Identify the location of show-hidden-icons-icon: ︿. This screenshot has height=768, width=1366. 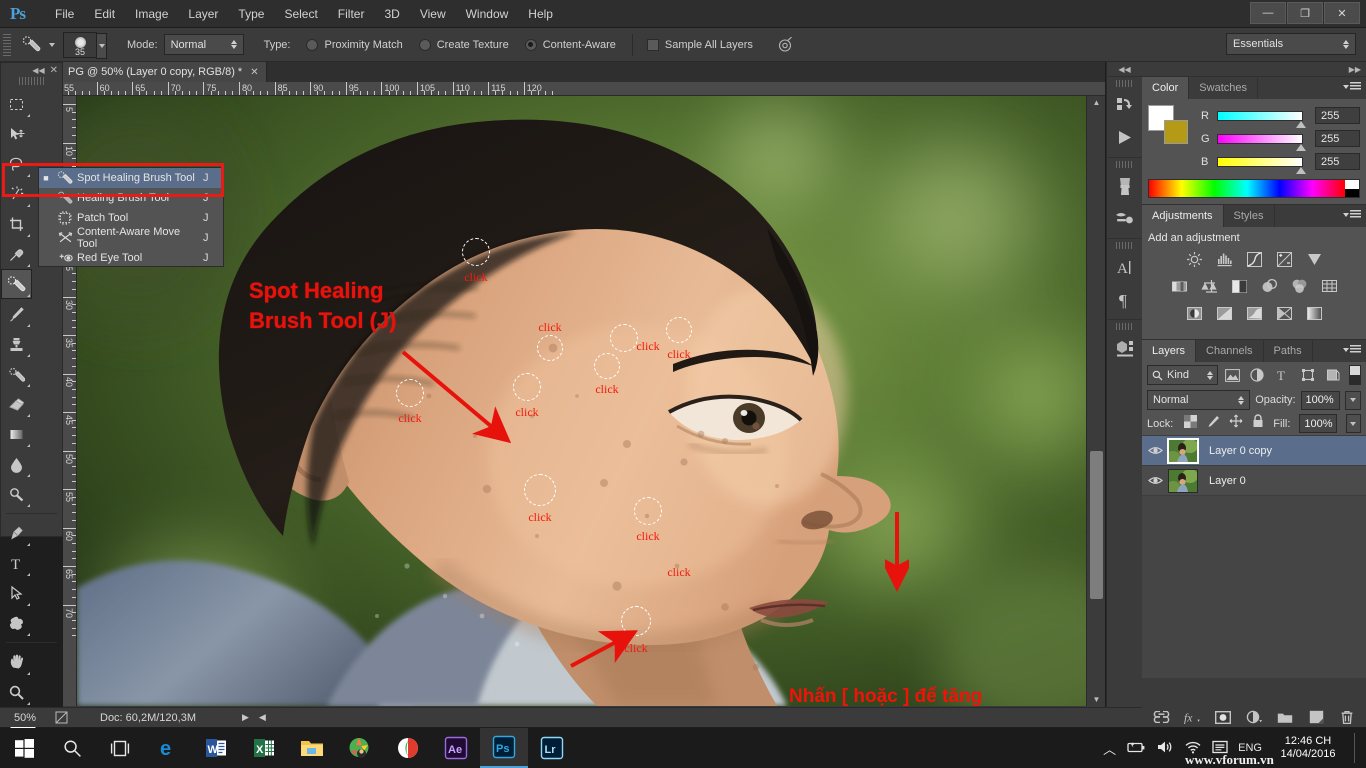
(1109, 748).